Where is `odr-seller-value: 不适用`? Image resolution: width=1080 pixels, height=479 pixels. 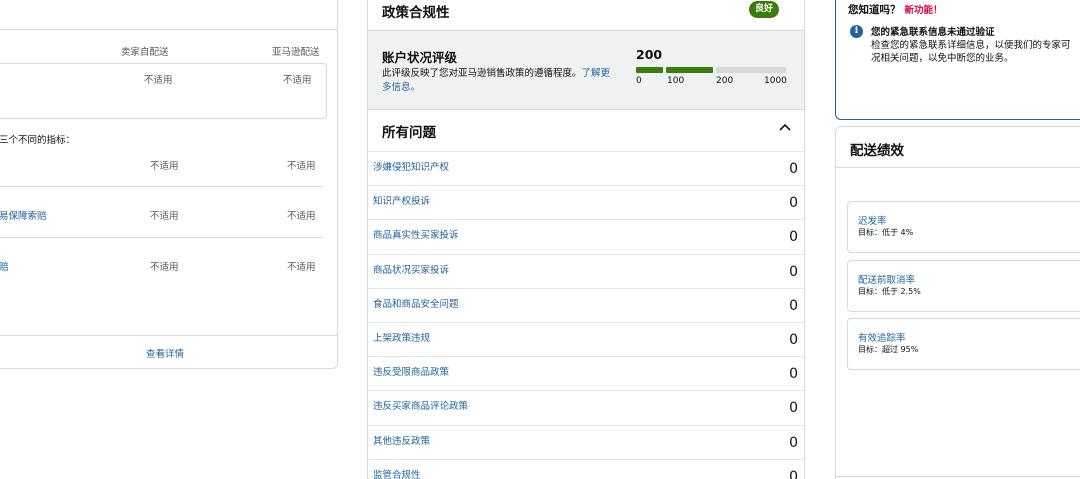
odr-seller-value: 不适用 is located at coordinates (158, 80).